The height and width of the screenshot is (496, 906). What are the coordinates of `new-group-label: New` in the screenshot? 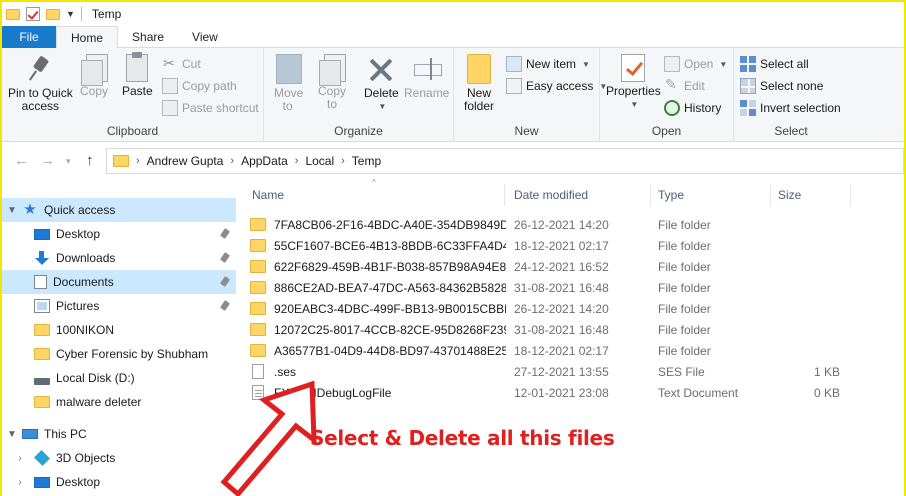 It's located at (526, 131).